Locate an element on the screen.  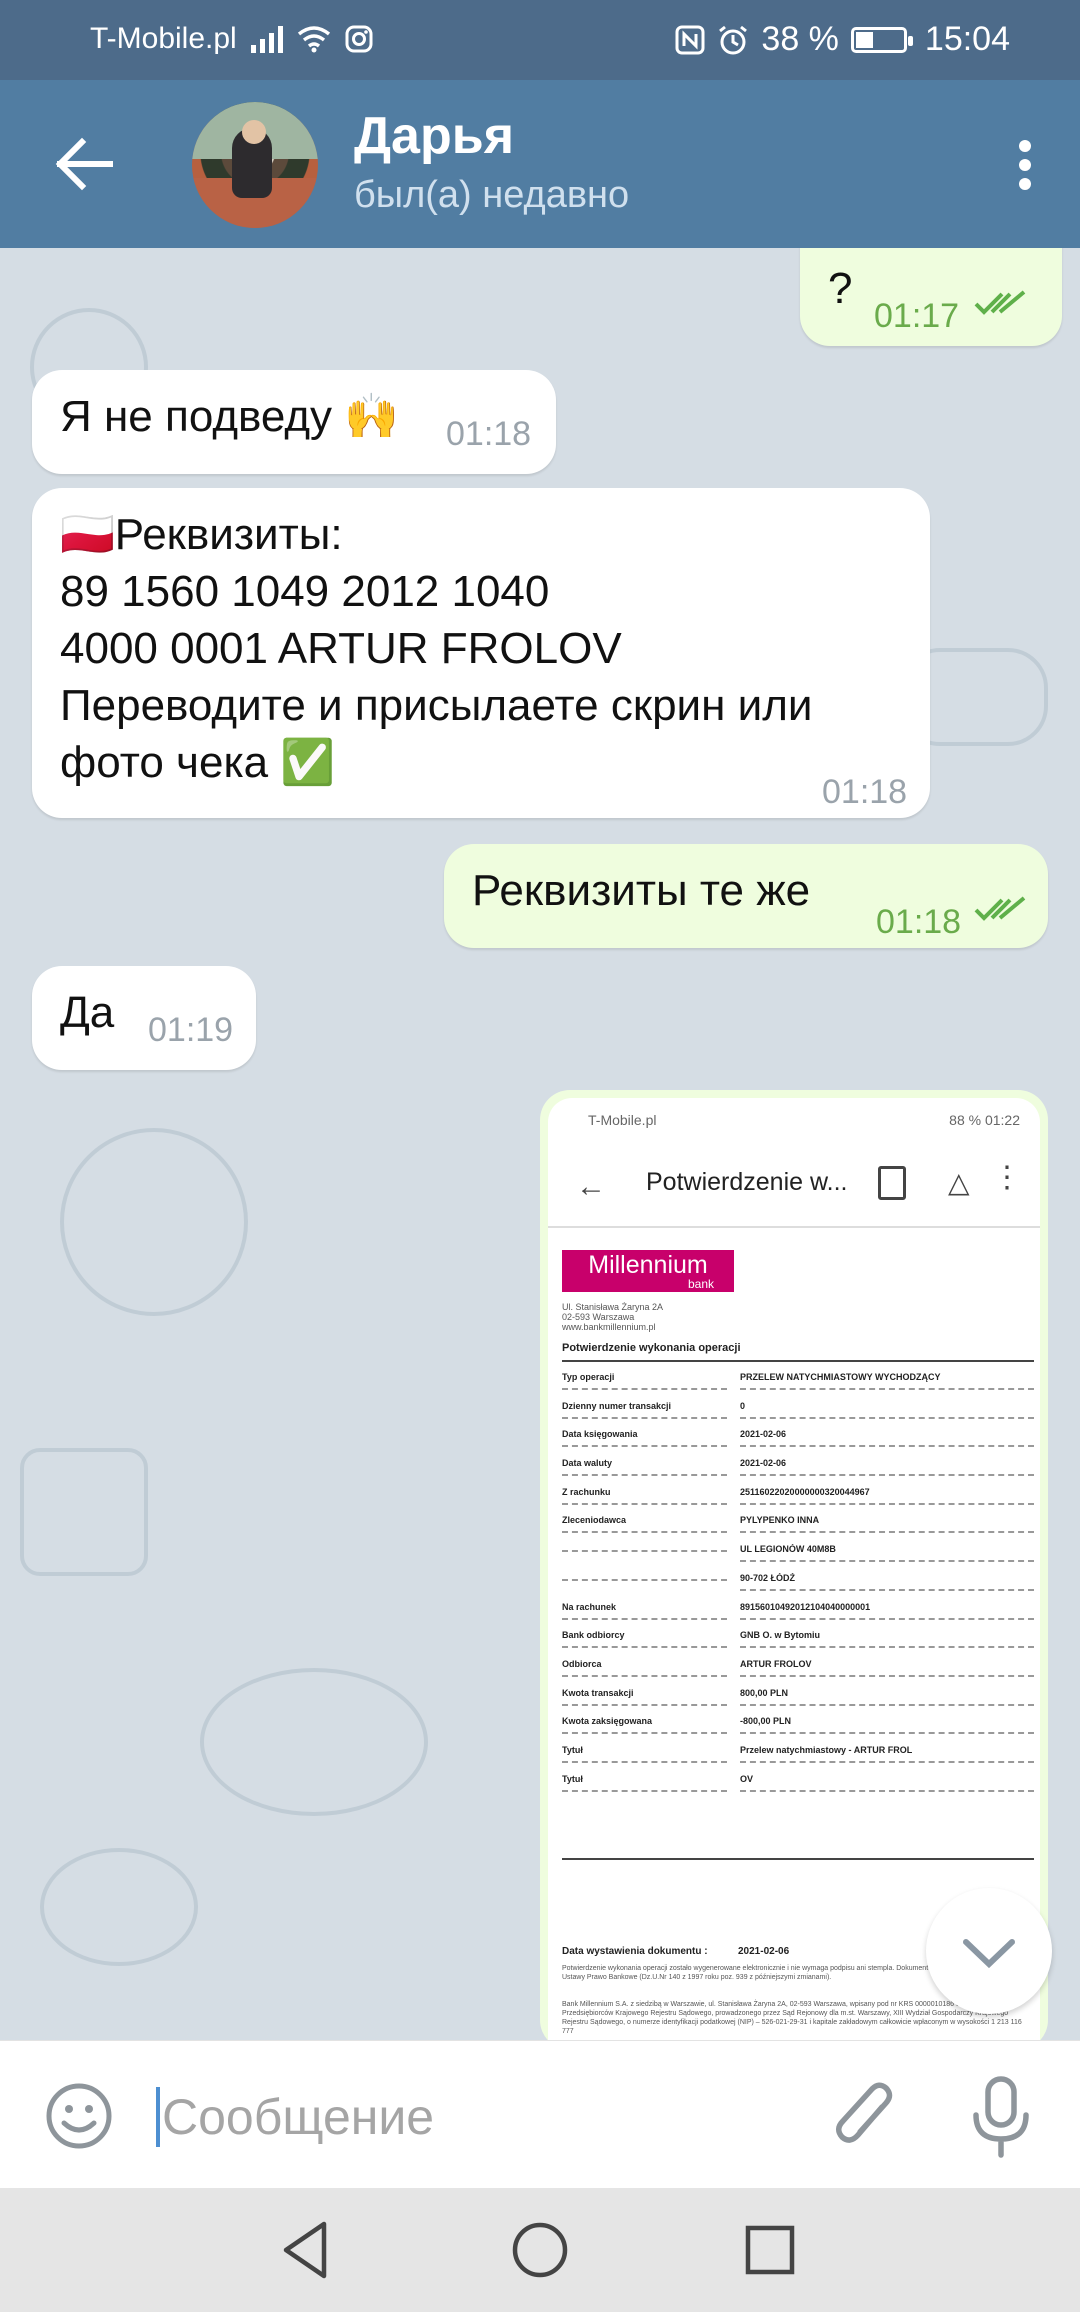
clock: 15:04 is located at coordinates (967, 39).